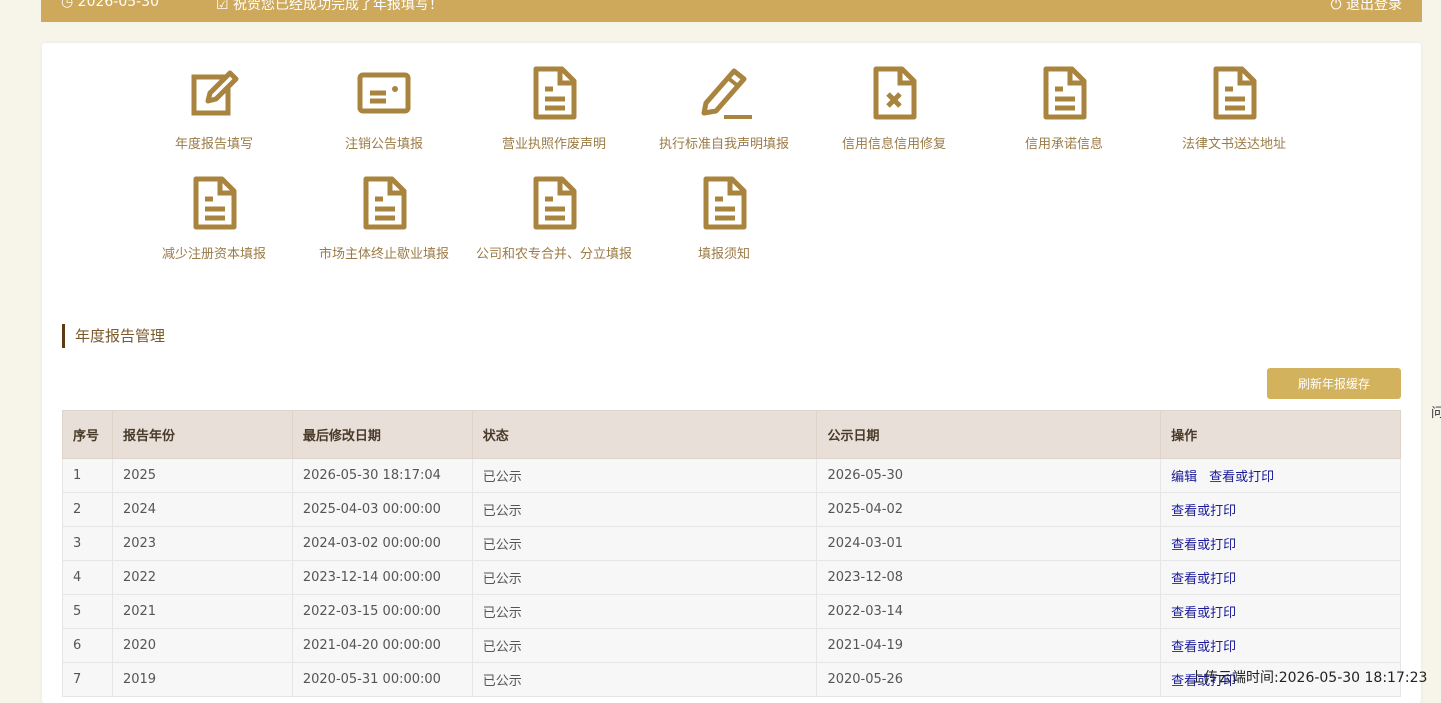 The height and width of the screenshot is (703, 1441). I want to click on tile-label: 年度报告填写, so click(213, 144).